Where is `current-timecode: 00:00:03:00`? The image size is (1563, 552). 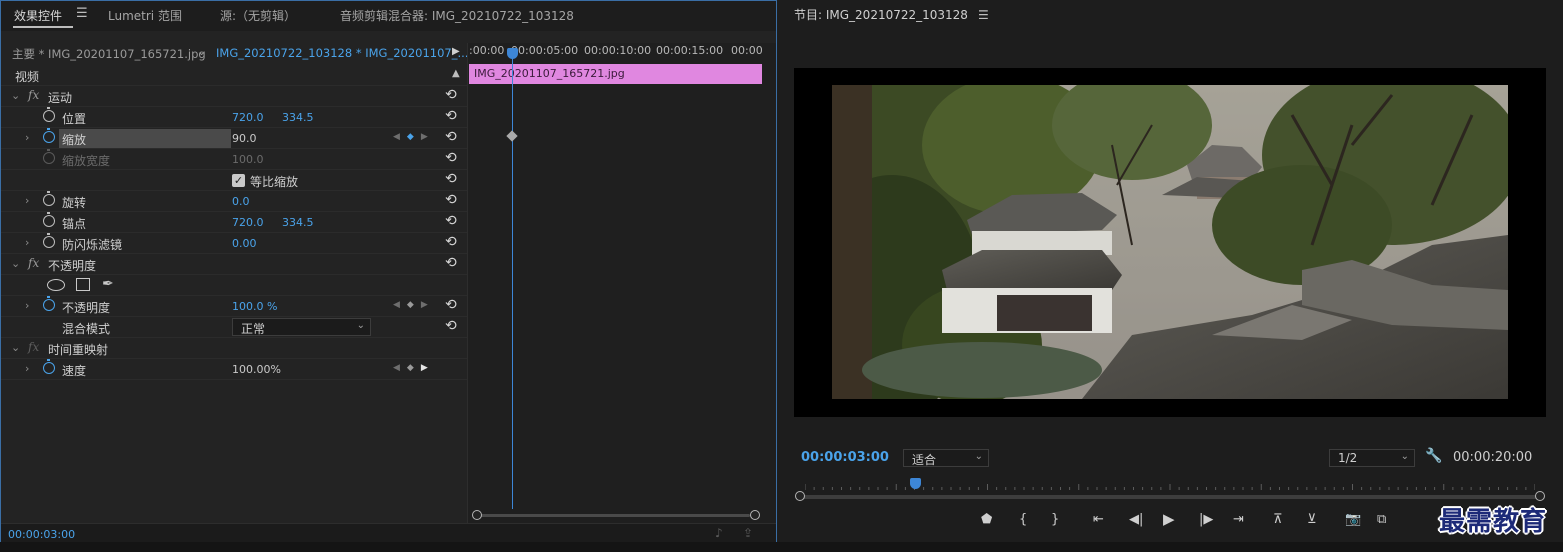
current-timecode: 00:00:03:00 is located at coordinates (845, 457).